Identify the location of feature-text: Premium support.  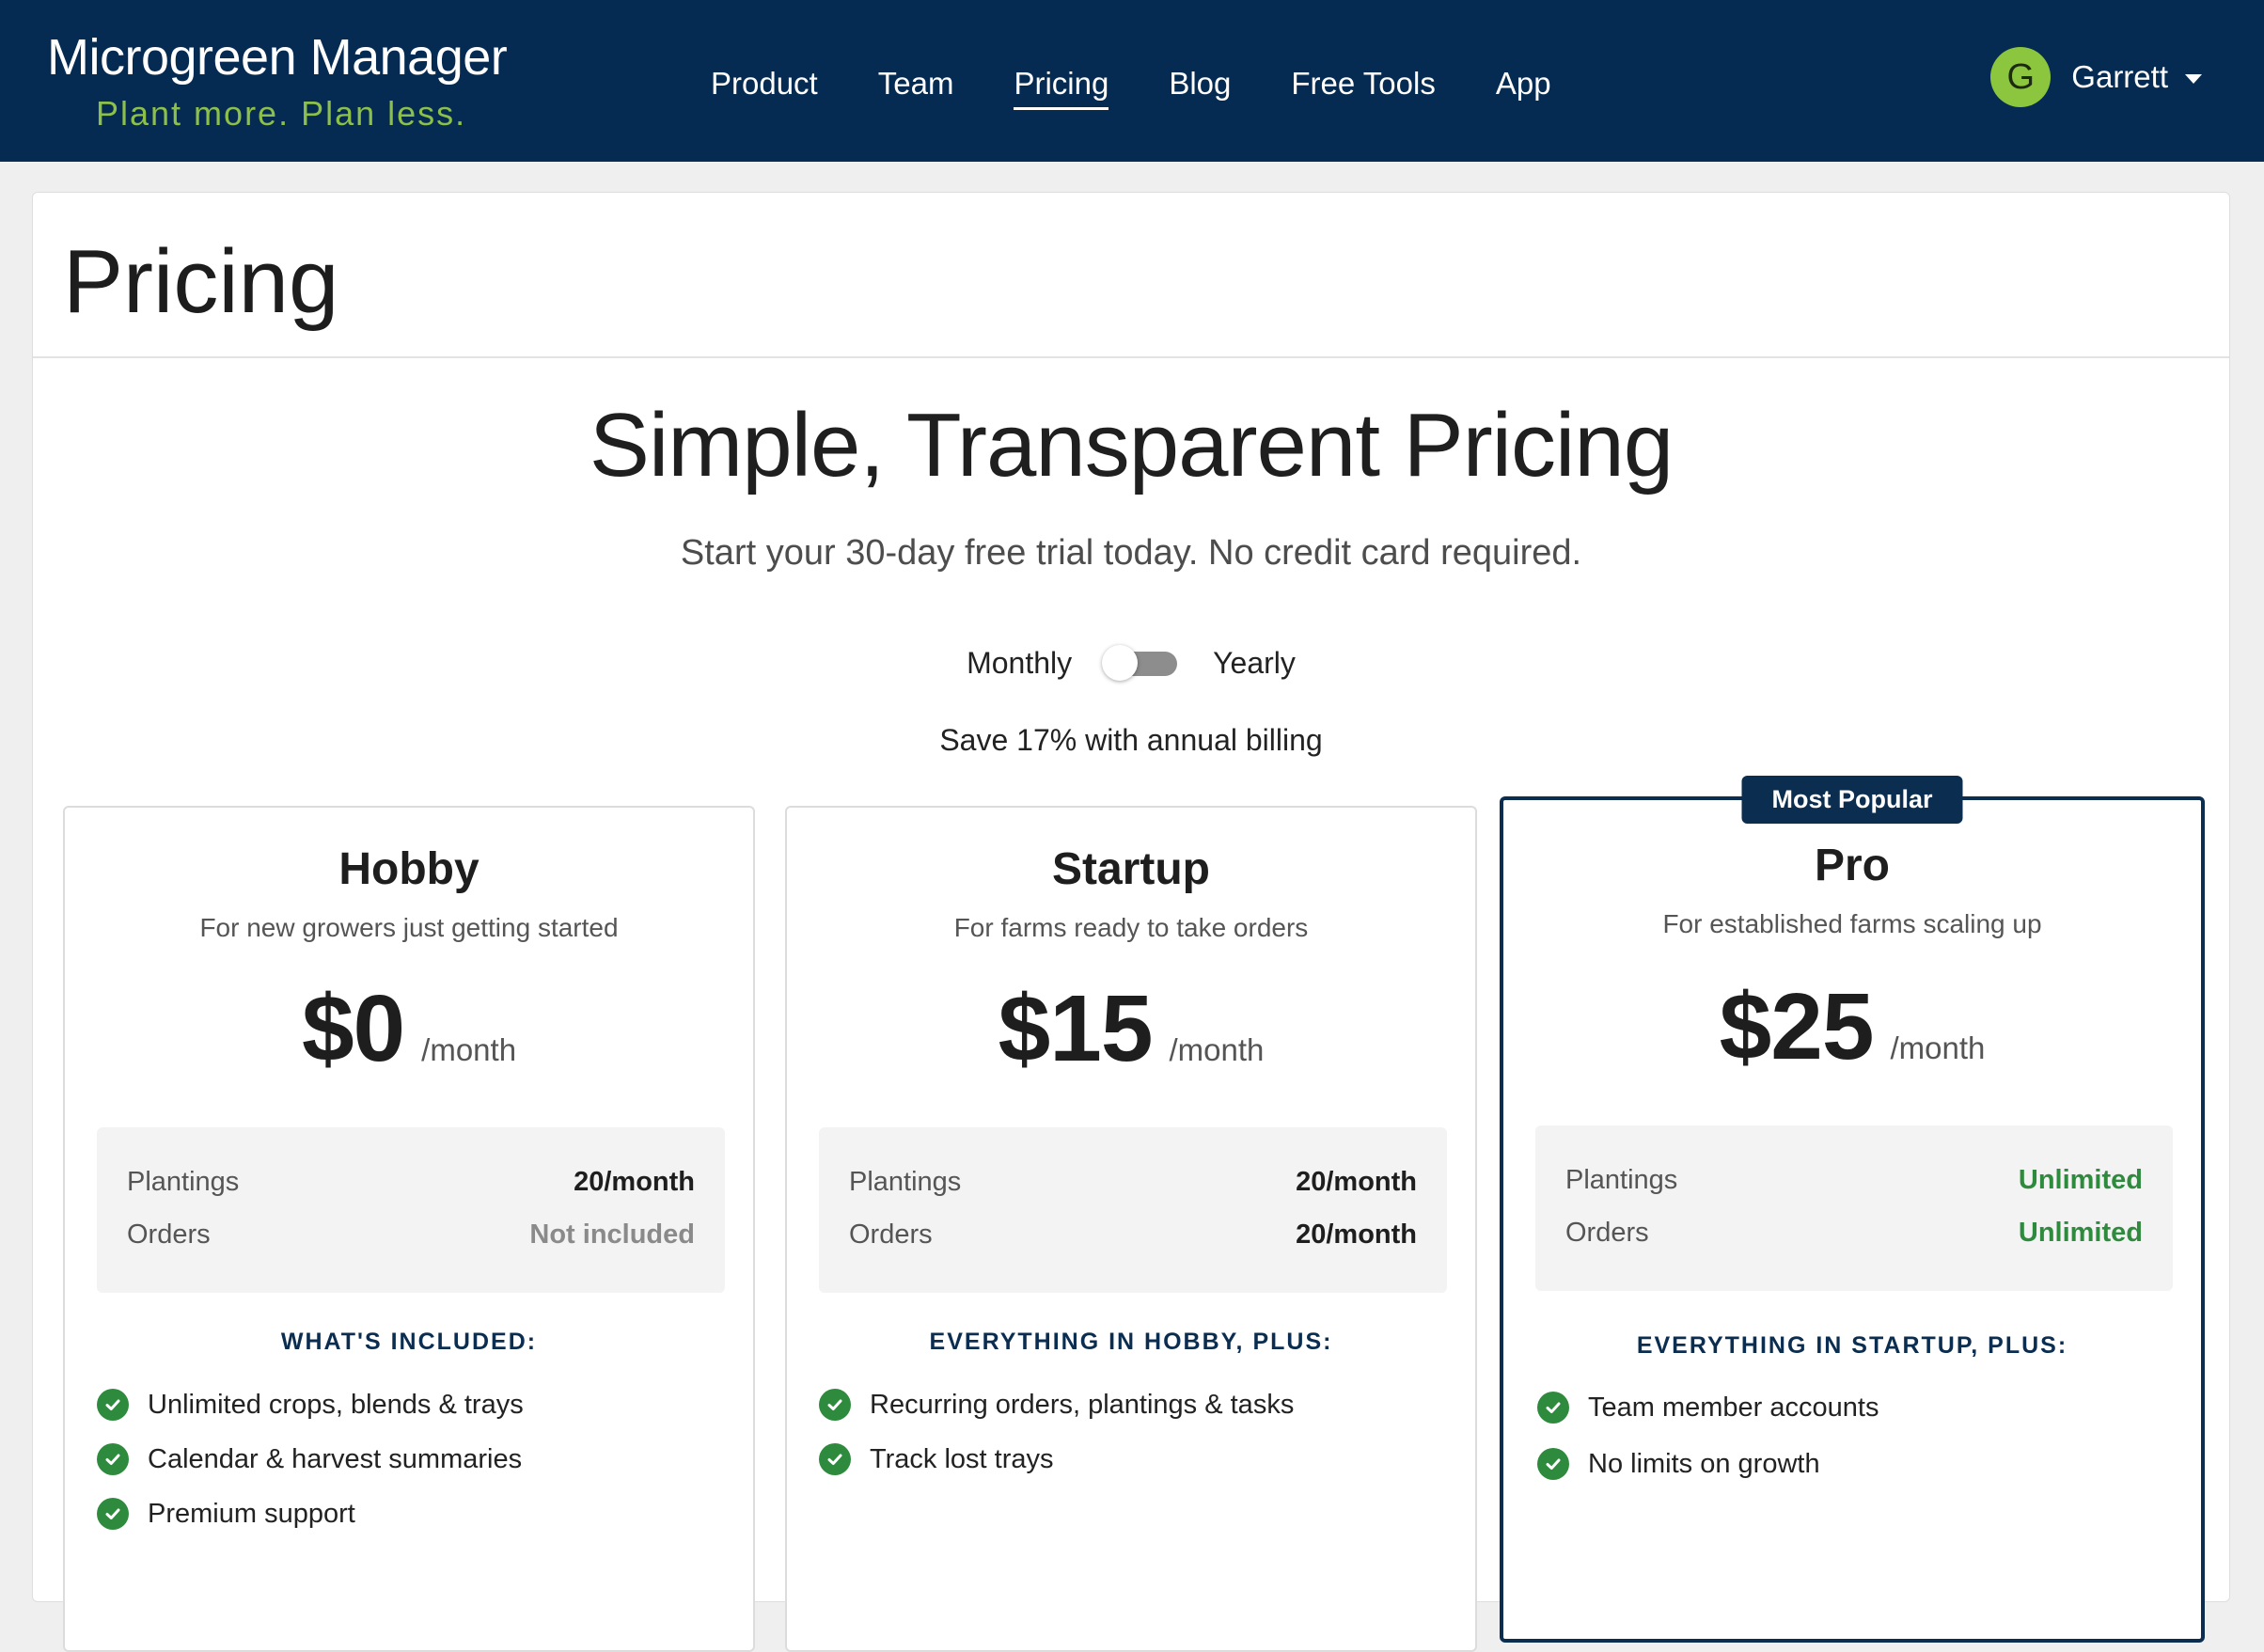
(252, 1513).